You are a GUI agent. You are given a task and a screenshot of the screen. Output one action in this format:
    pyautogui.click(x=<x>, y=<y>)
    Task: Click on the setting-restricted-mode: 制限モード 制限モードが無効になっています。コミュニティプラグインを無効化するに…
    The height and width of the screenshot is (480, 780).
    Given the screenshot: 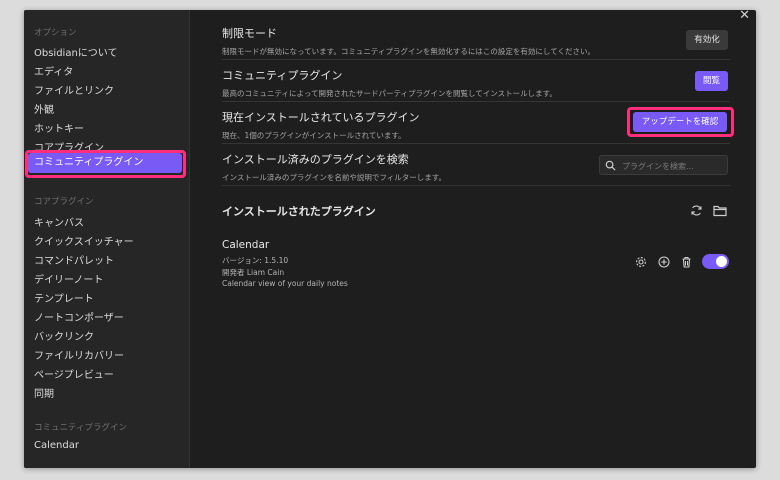 What is the action you would take?
    pyautogui.click(x=475, y=41)
    